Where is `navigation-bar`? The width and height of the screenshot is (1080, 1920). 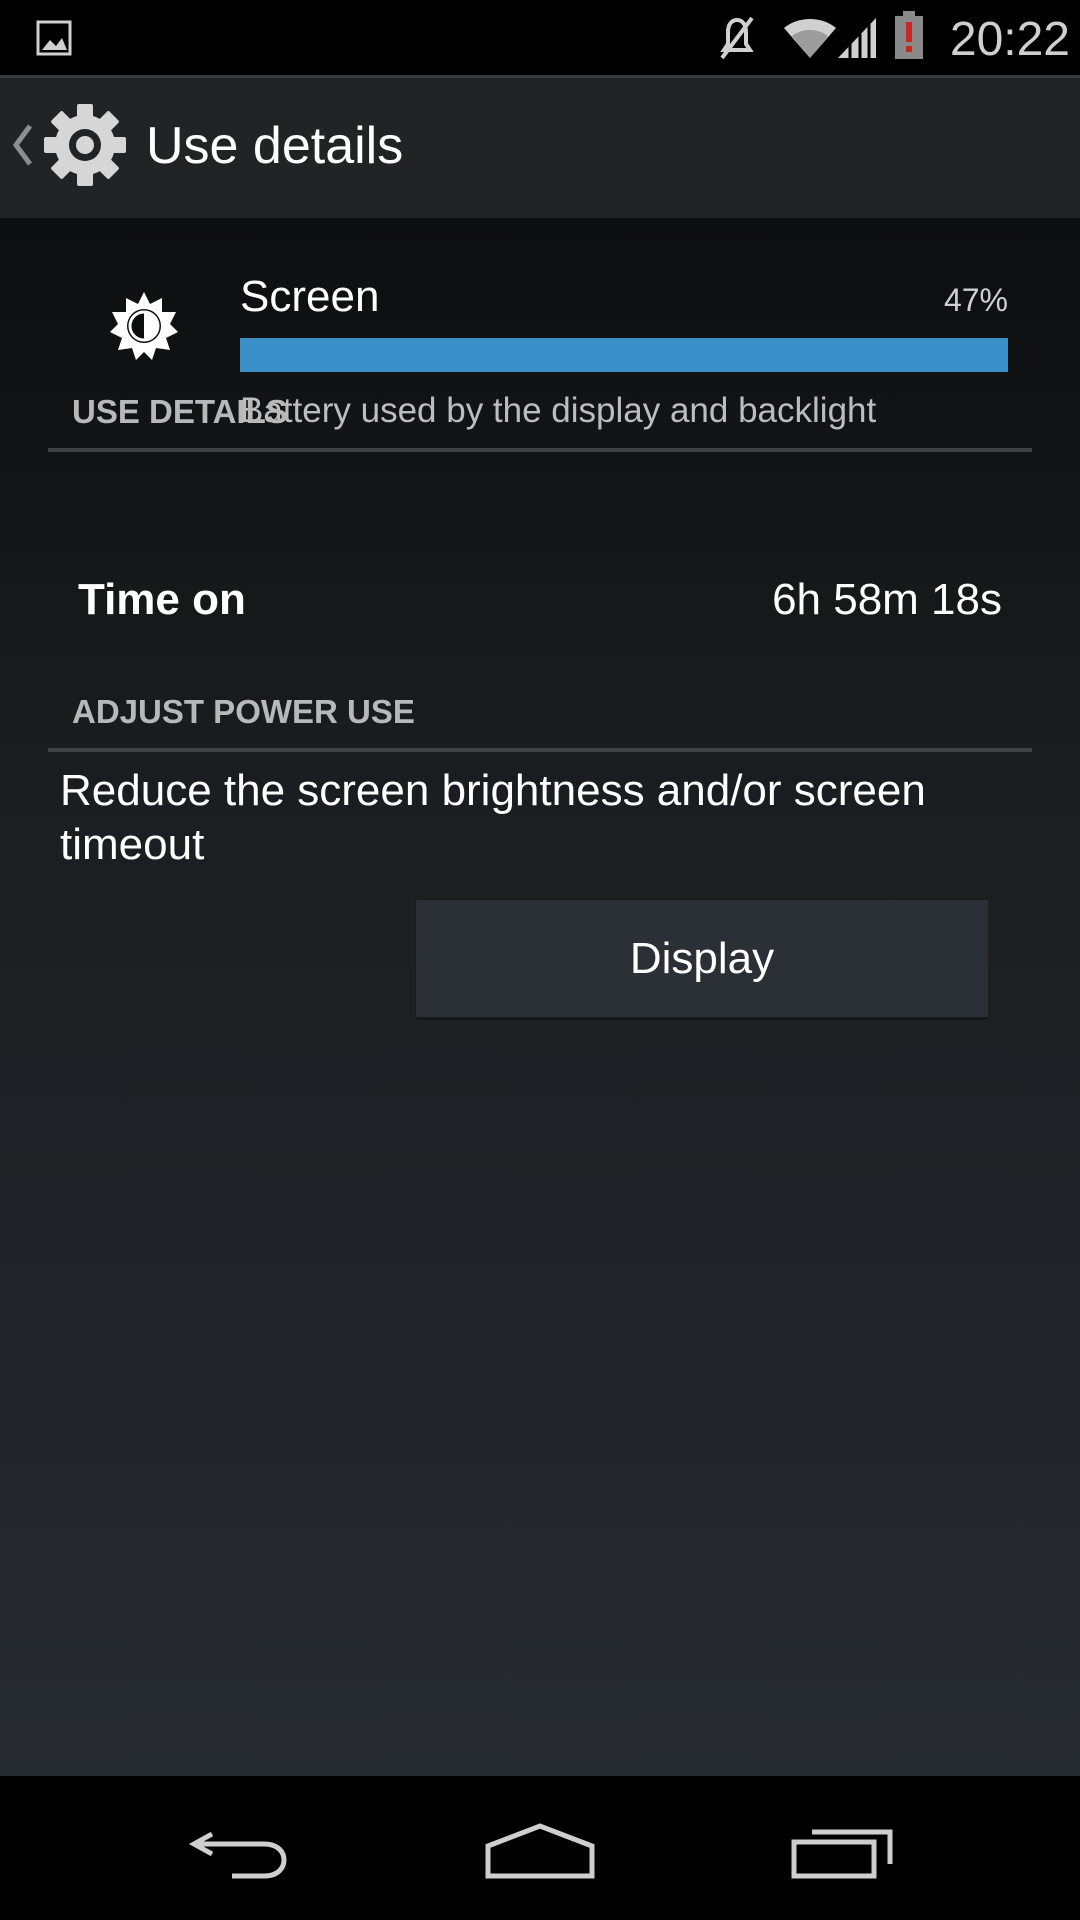 navigation-bar is located at coordinates (540, 1848).